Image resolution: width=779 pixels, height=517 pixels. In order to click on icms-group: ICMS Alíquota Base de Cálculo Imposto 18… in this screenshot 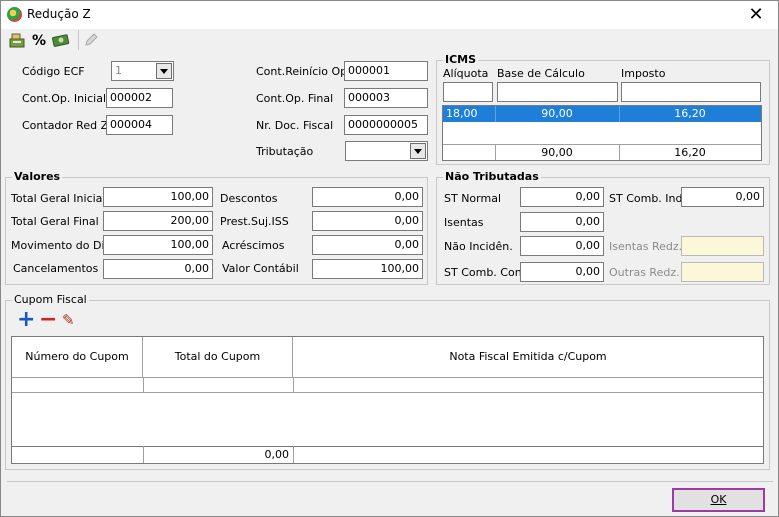, I will do `click(603, 109)`.